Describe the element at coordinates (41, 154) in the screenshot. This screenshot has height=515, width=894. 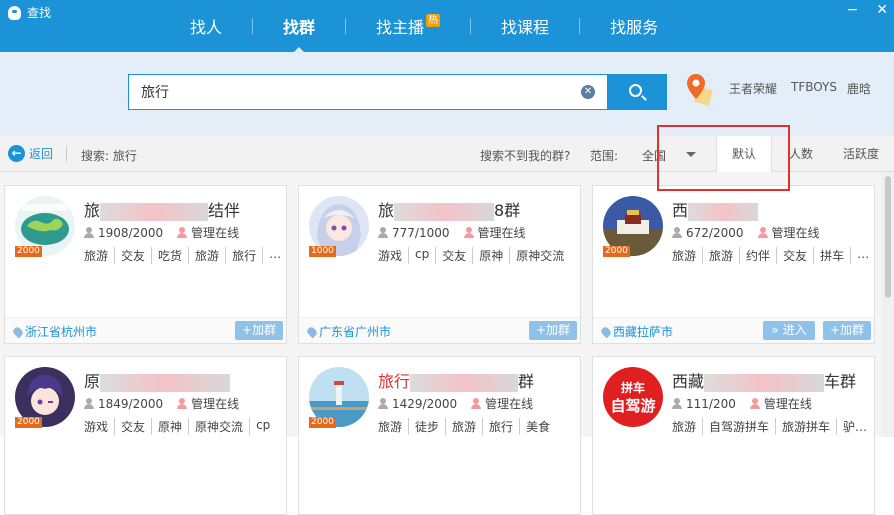
I see `back-label: 返回` at that location.